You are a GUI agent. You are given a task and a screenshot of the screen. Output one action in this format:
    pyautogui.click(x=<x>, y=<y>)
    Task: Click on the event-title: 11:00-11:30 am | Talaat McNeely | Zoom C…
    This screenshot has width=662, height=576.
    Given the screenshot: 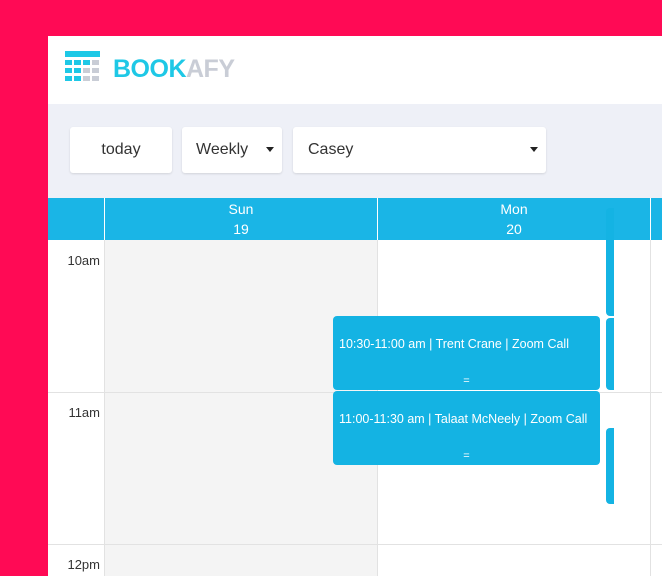 What is the action you would take?
    pyautogui.click(x=463, y=419)
    